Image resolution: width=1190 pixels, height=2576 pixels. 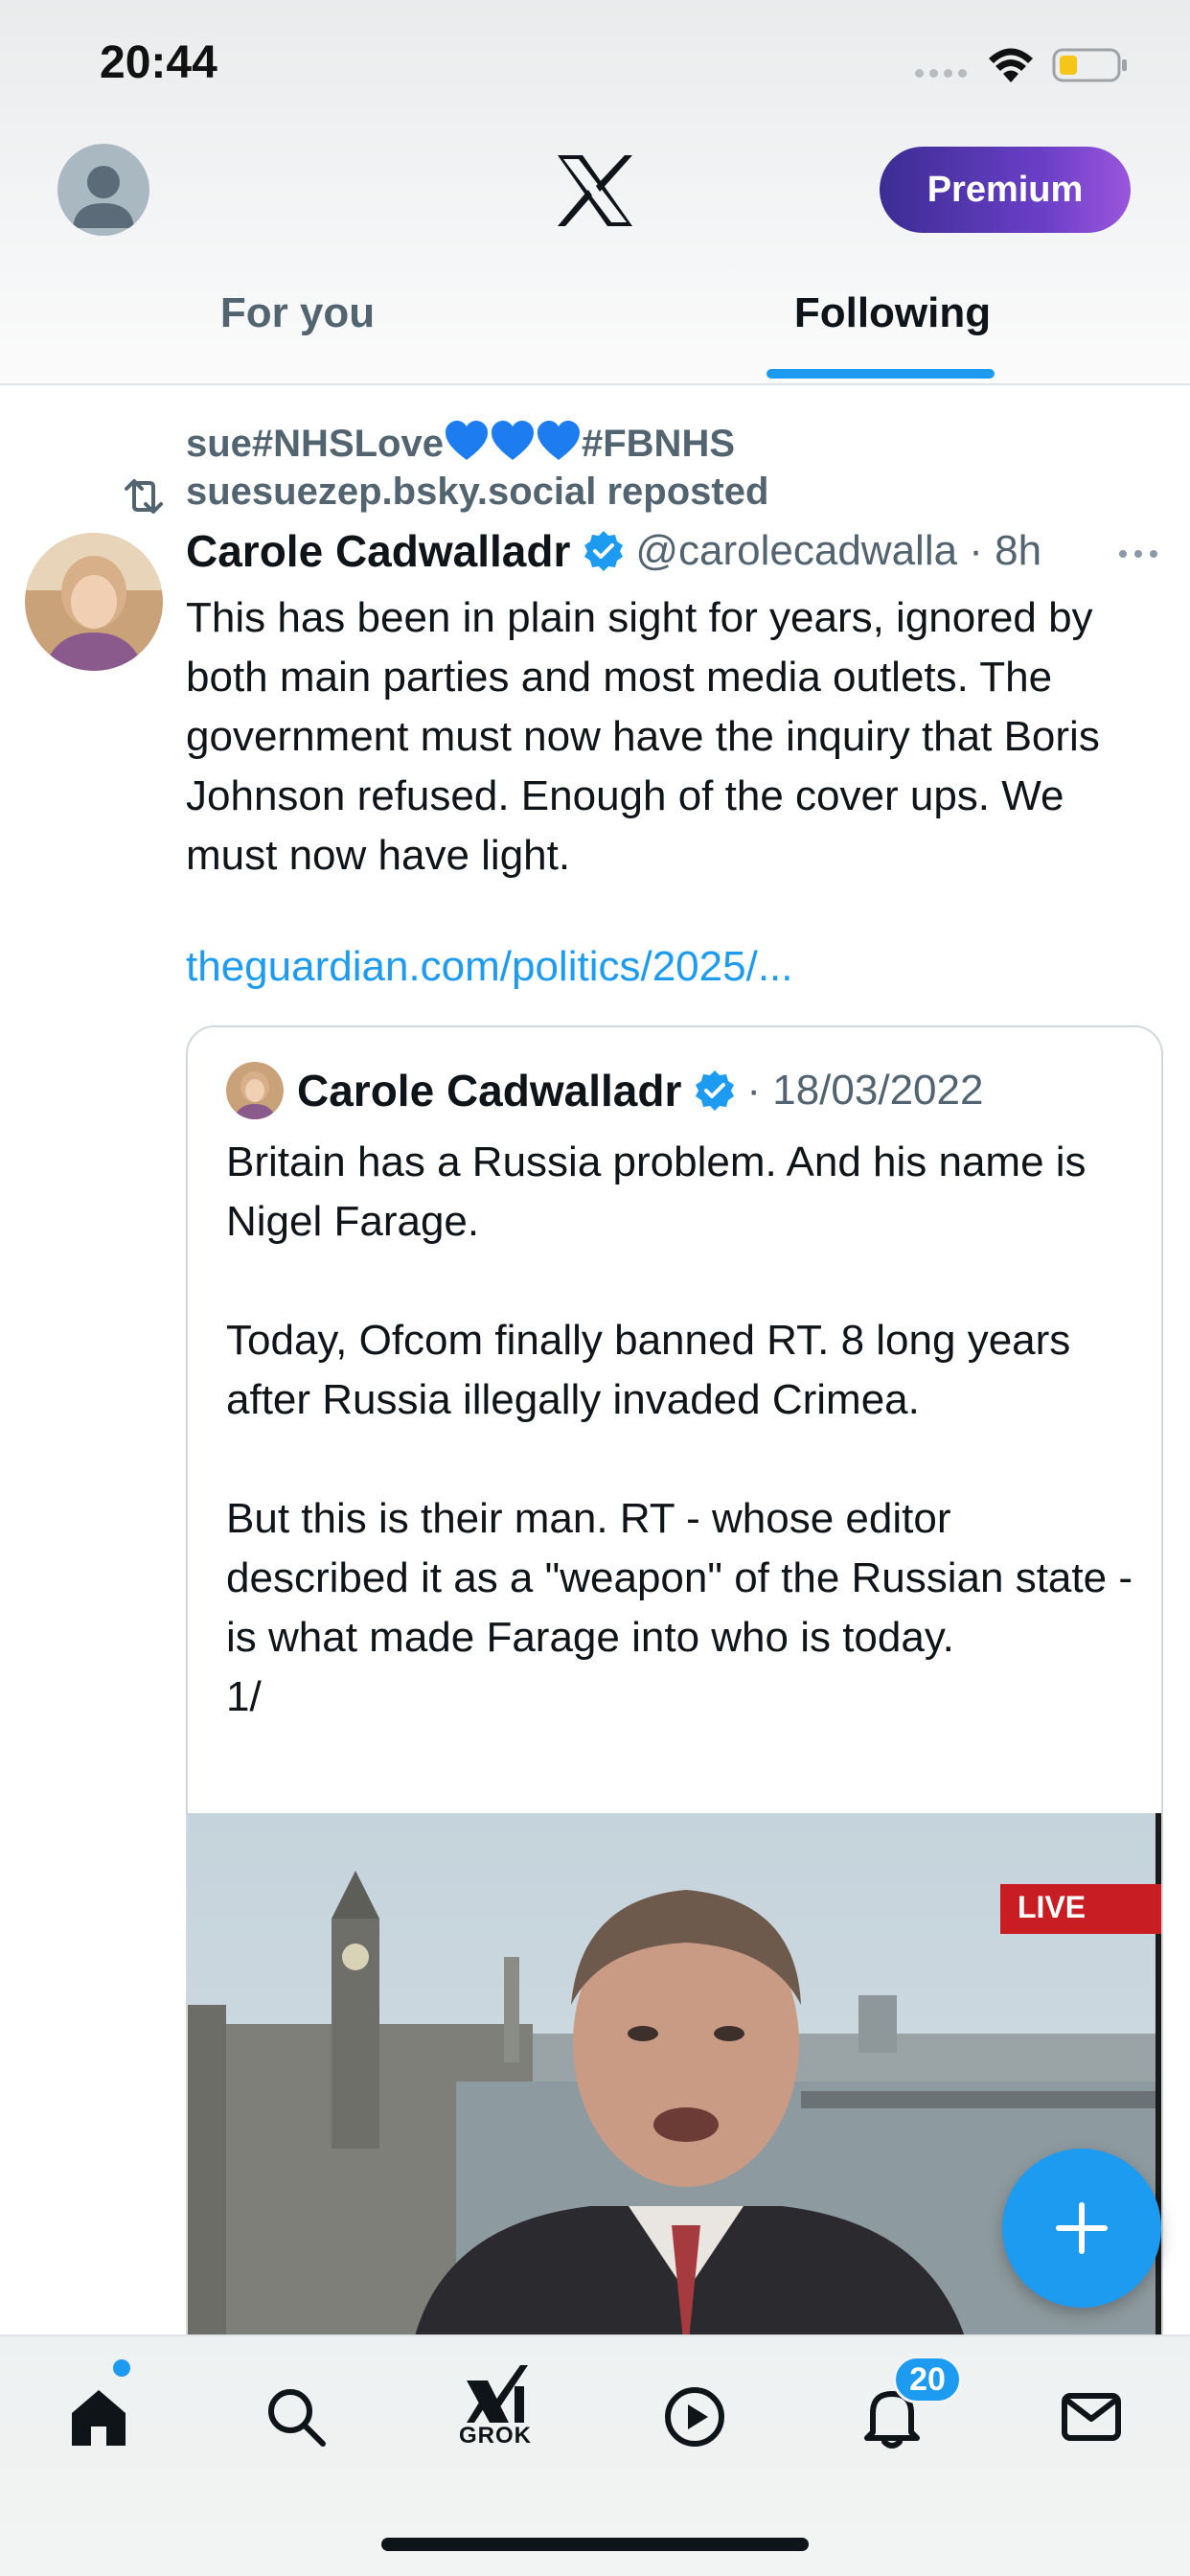 I want to click on quoted-author-avatar, so click(x=255, y=1090).